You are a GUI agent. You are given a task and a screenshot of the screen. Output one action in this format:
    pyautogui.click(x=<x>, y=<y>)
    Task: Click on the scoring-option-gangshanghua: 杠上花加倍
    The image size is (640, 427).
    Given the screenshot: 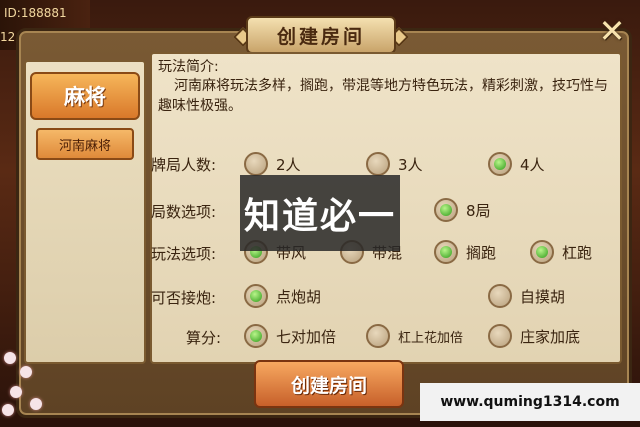 What is the action you would take?
    pyautogui.click(x=414, y=336)
    